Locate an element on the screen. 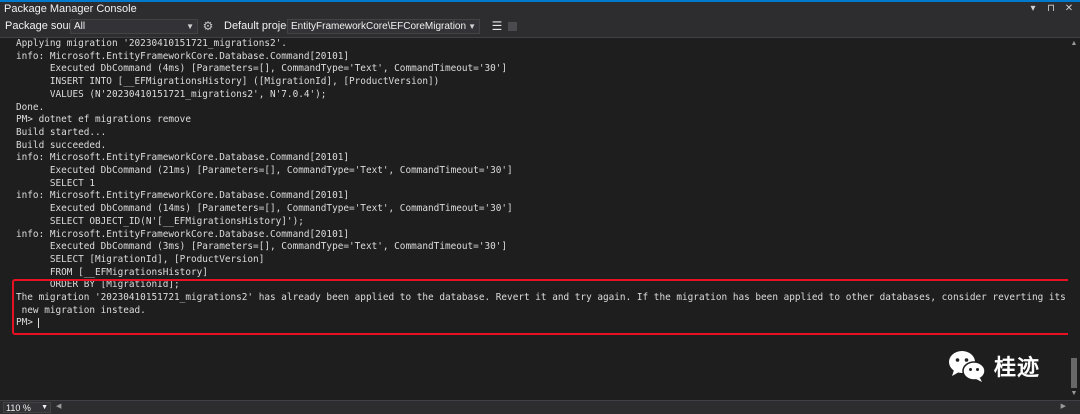  console-line: ORDER BY [MigrationId]; is located at coordinates (98, 285).